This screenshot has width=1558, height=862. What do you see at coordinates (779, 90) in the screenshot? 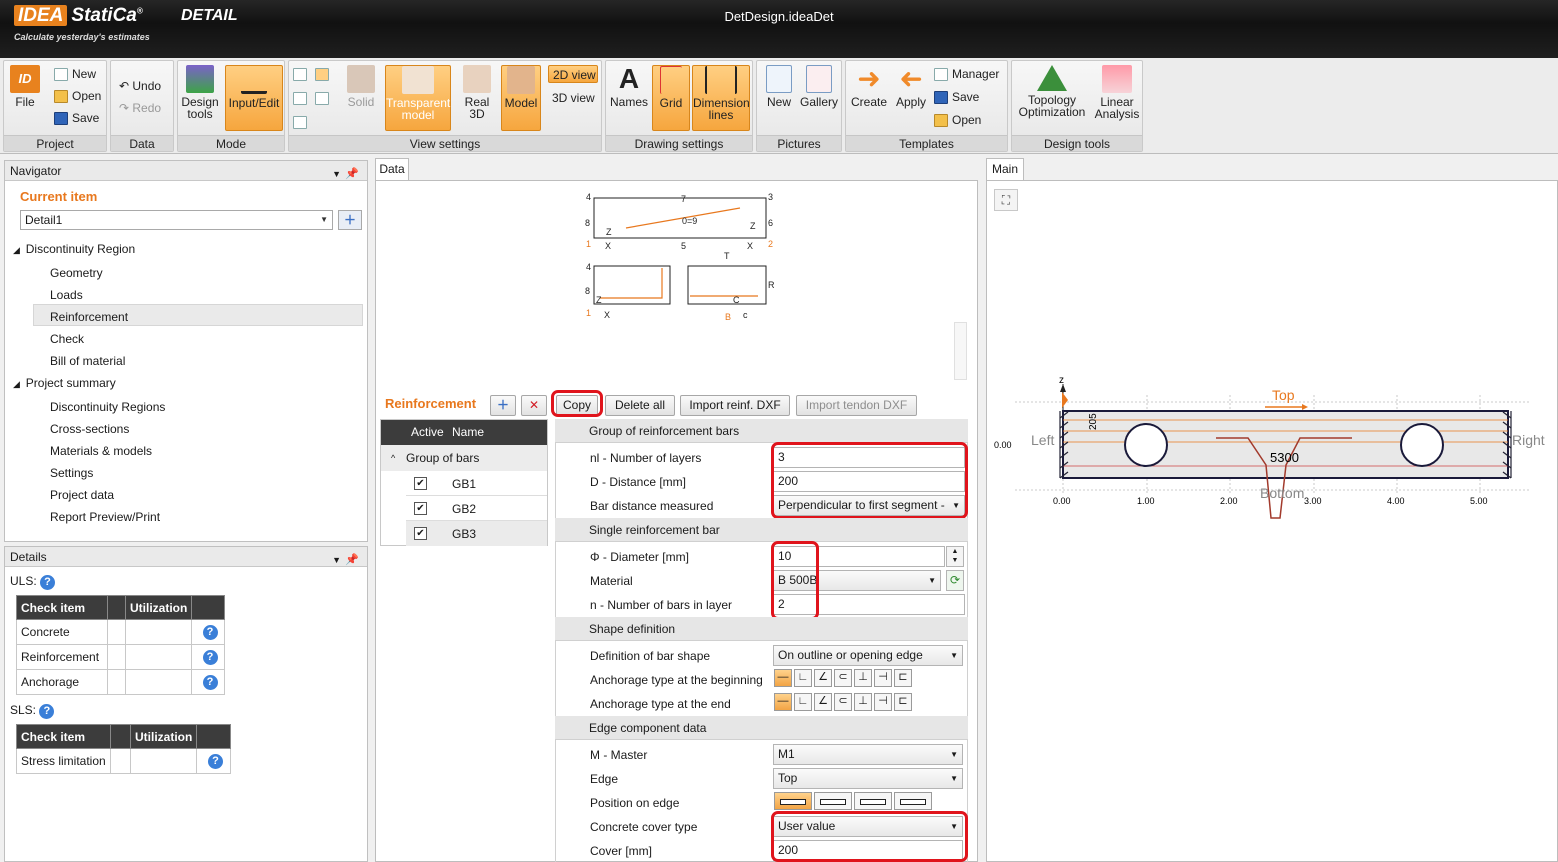
I see `new-picture-button: New` at bounding box center [779, 90].